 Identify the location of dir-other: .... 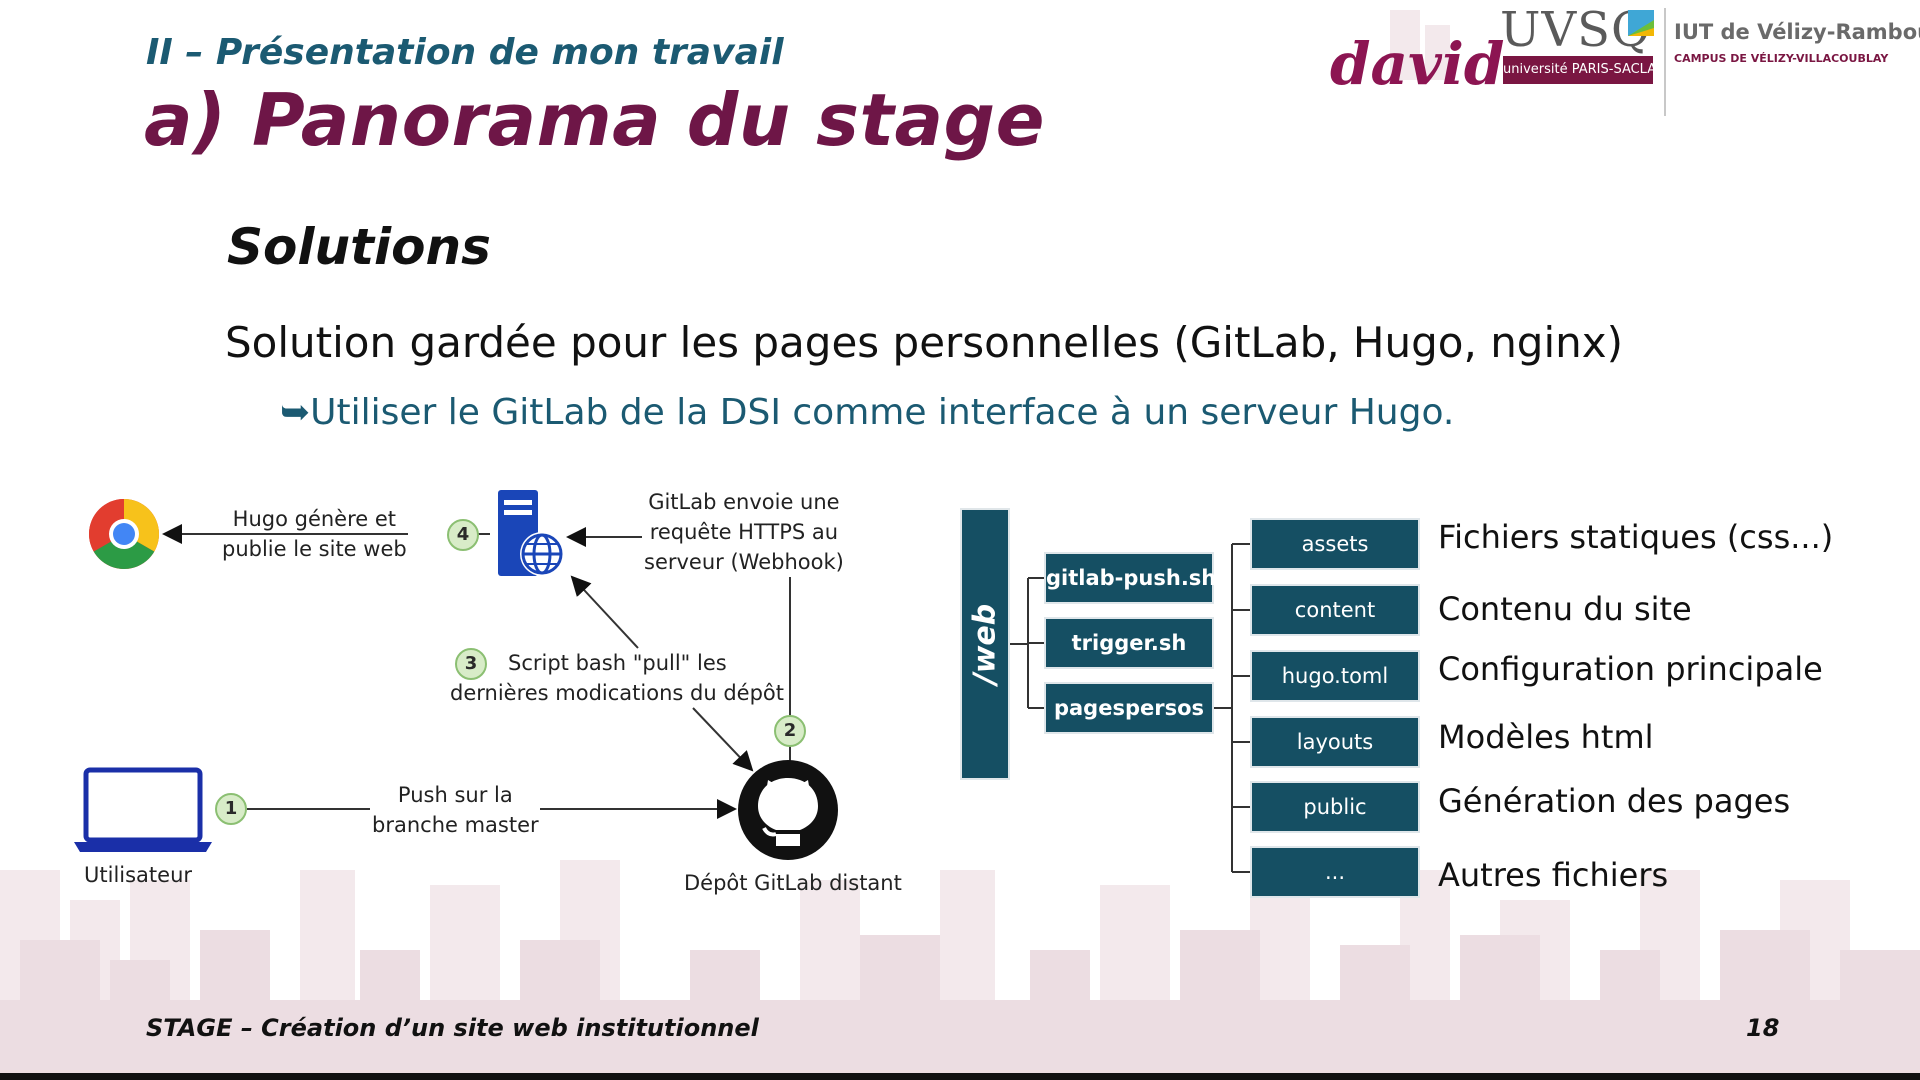
(1335, 872).